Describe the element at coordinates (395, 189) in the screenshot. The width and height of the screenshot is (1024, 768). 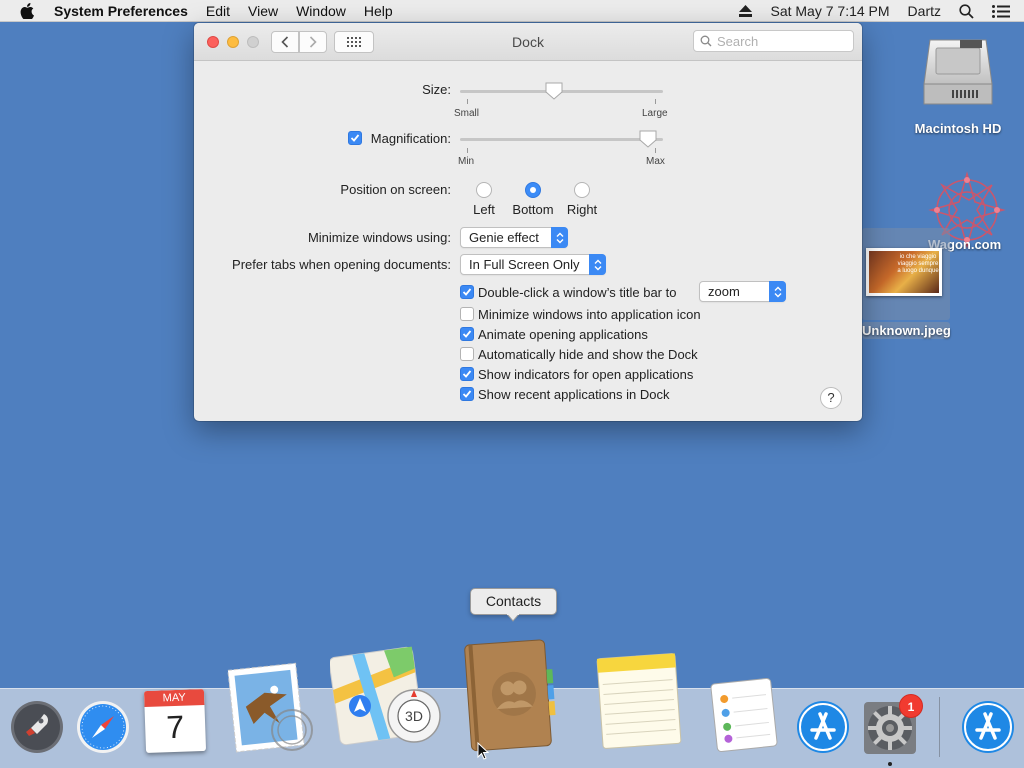
I see `position-label: Position on screen:` at that location.